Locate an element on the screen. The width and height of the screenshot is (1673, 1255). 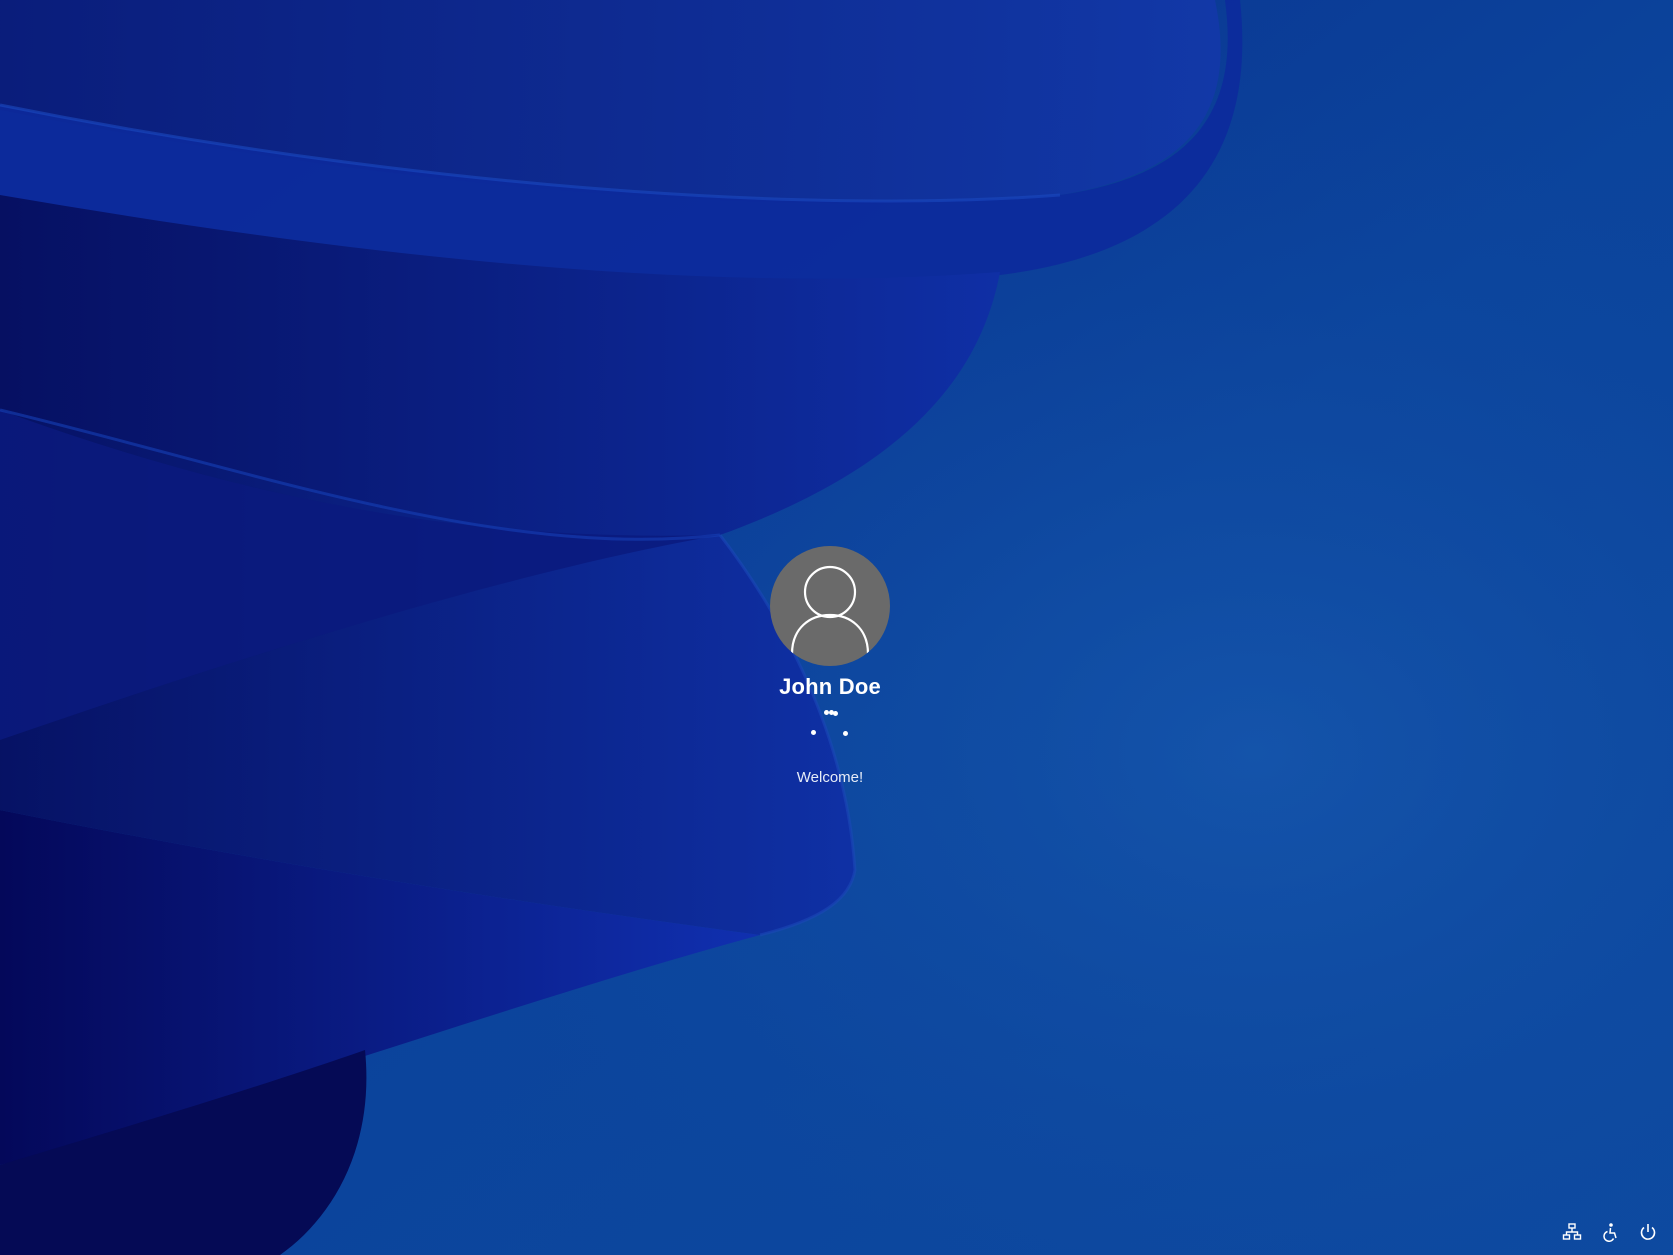
user-avatar is located at coordinates (830, 606).